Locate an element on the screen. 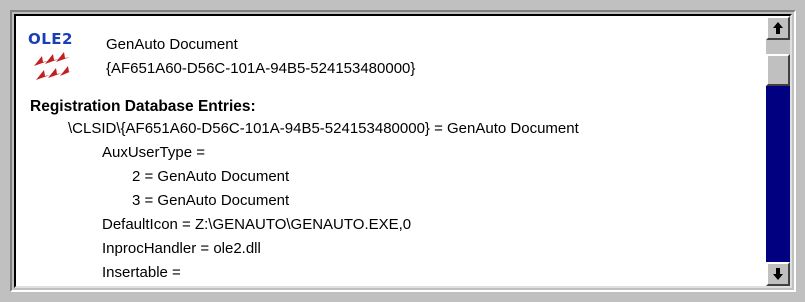  ole2-logo-text: OLE2 is located at coordinates (50, 39).